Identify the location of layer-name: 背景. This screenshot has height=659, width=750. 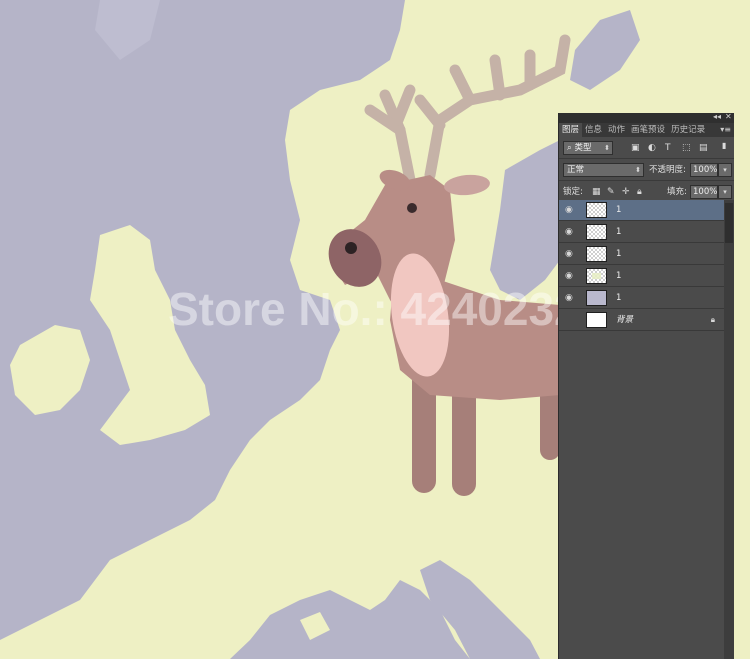
(625, 320).